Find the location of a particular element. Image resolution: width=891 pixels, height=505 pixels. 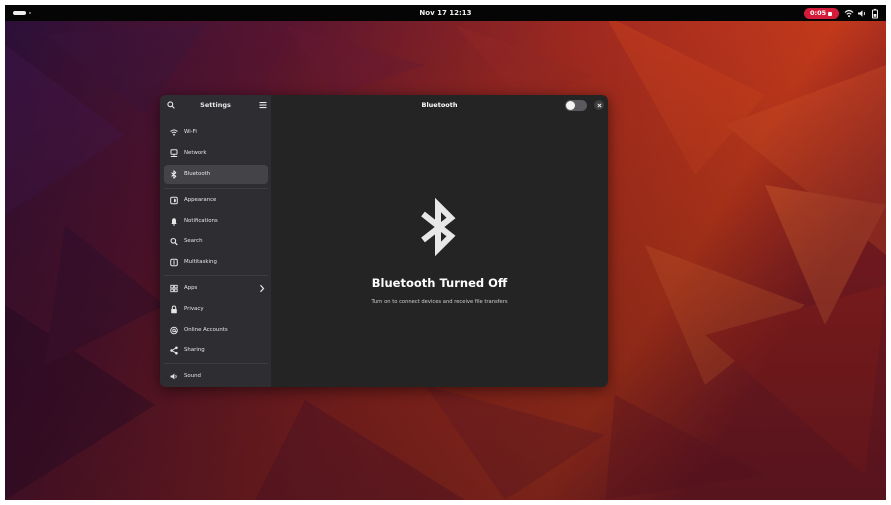

sidebar-item-apps: Apps is located at coordinates (216, 288).